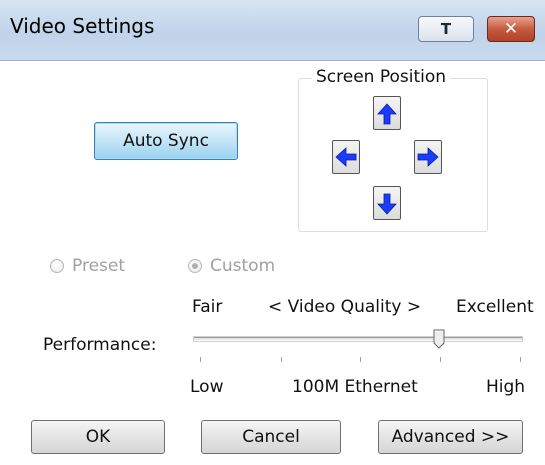 The height and width of the screenshot is (465, 545). Describe the element at coordinates (57, 266) in the screenshot. I see `preset-radio` at that location.